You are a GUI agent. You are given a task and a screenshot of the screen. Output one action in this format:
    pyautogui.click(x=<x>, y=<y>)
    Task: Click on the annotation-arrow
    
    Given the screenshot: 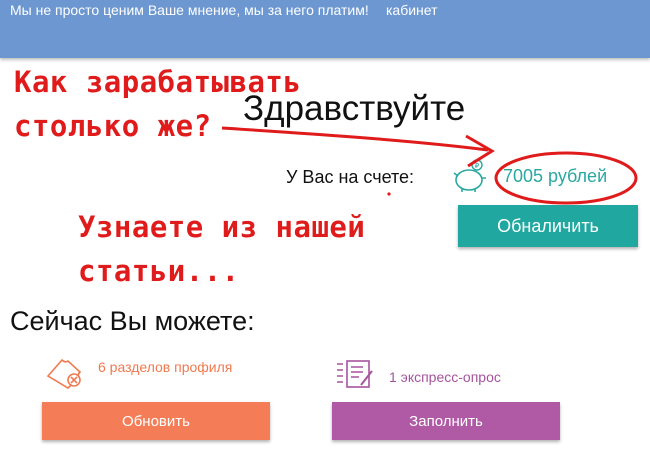 What is the action you would take?
    pyautogui.click(x=355, y=139)
    